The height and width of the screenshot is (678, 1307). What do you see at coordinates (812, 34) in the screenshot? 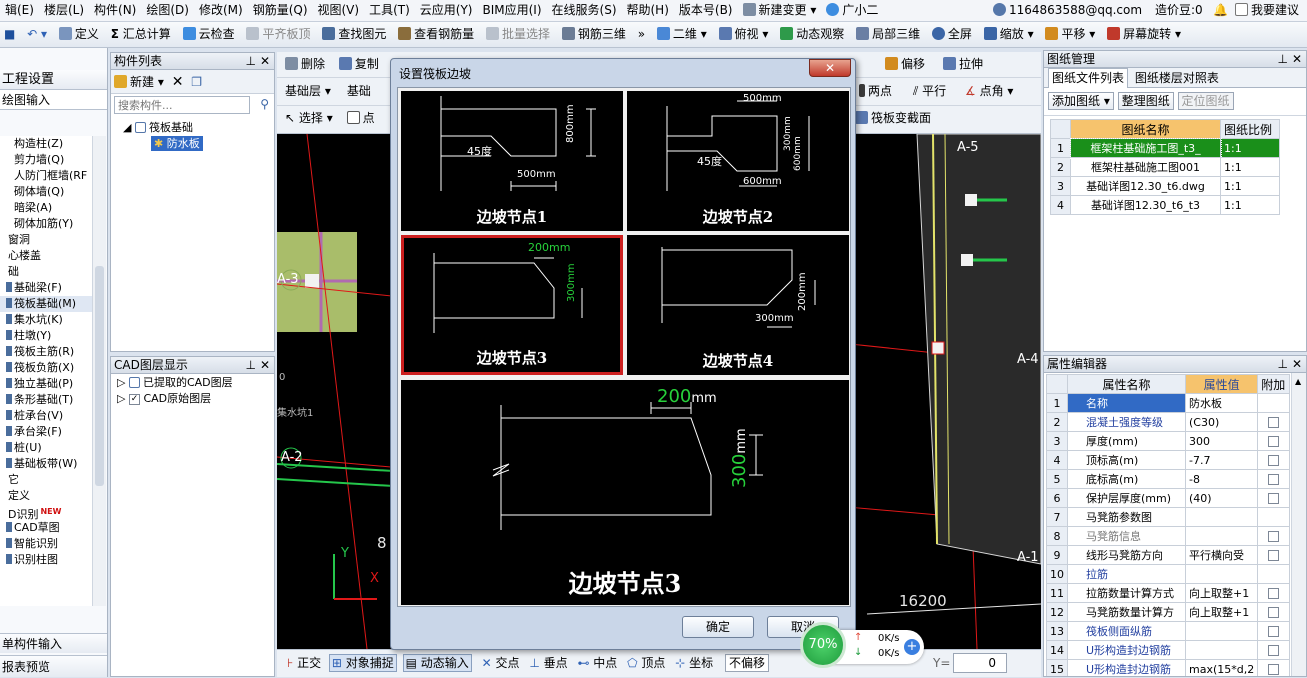
I see `dynamic-view-button: 动态观察` at bounding box center [812, 34].